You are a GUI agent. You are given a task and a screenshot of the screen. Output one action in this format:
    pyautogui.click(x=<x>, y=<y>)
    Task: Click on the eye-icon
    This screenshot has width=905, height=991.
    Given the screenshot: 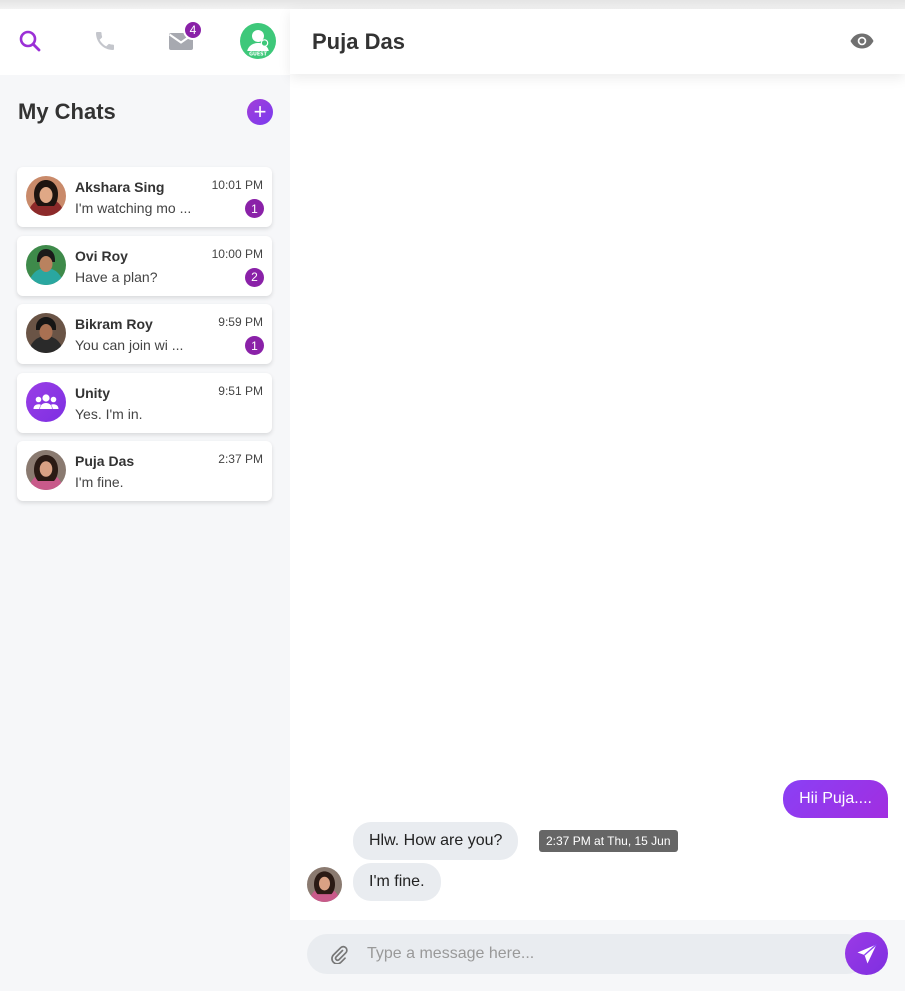 What is the action you would take?
    pyautogui.click(x=862, y=41)
    